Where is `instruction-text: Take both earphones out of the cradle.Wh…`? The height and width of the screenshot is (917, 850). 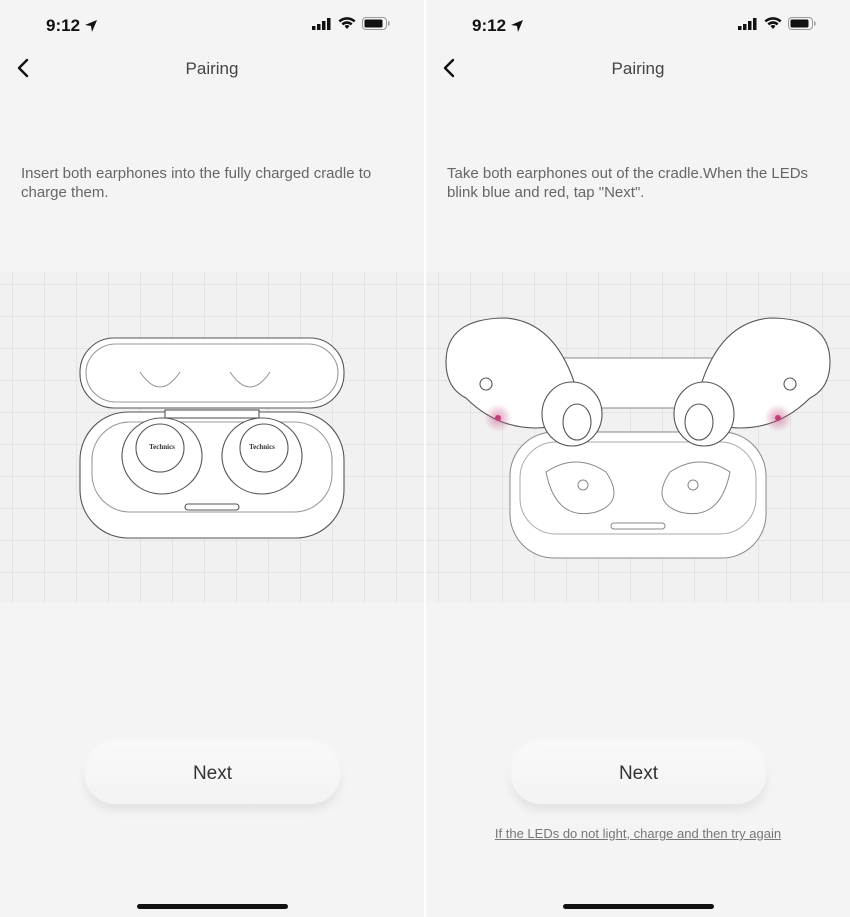 instruction-text: Take both earphones out of the cradle.Wh… is located at coordinates (628, 183).